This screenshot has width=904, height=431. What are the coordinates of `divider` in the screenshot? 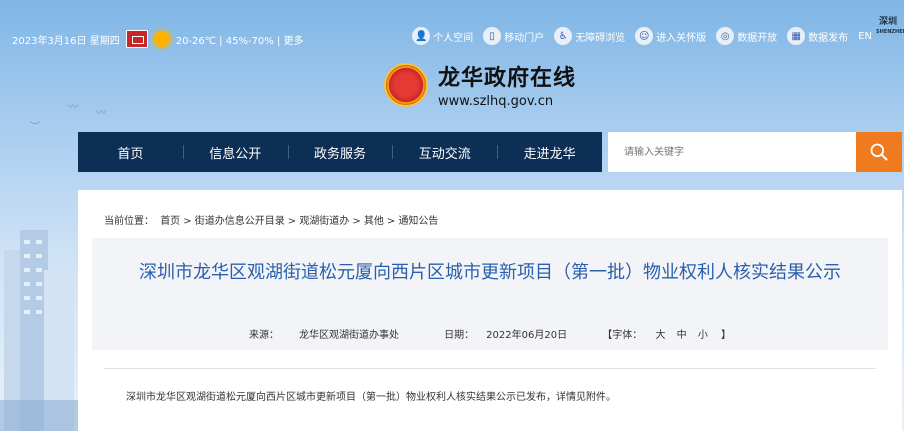 It's located at (490, 368).